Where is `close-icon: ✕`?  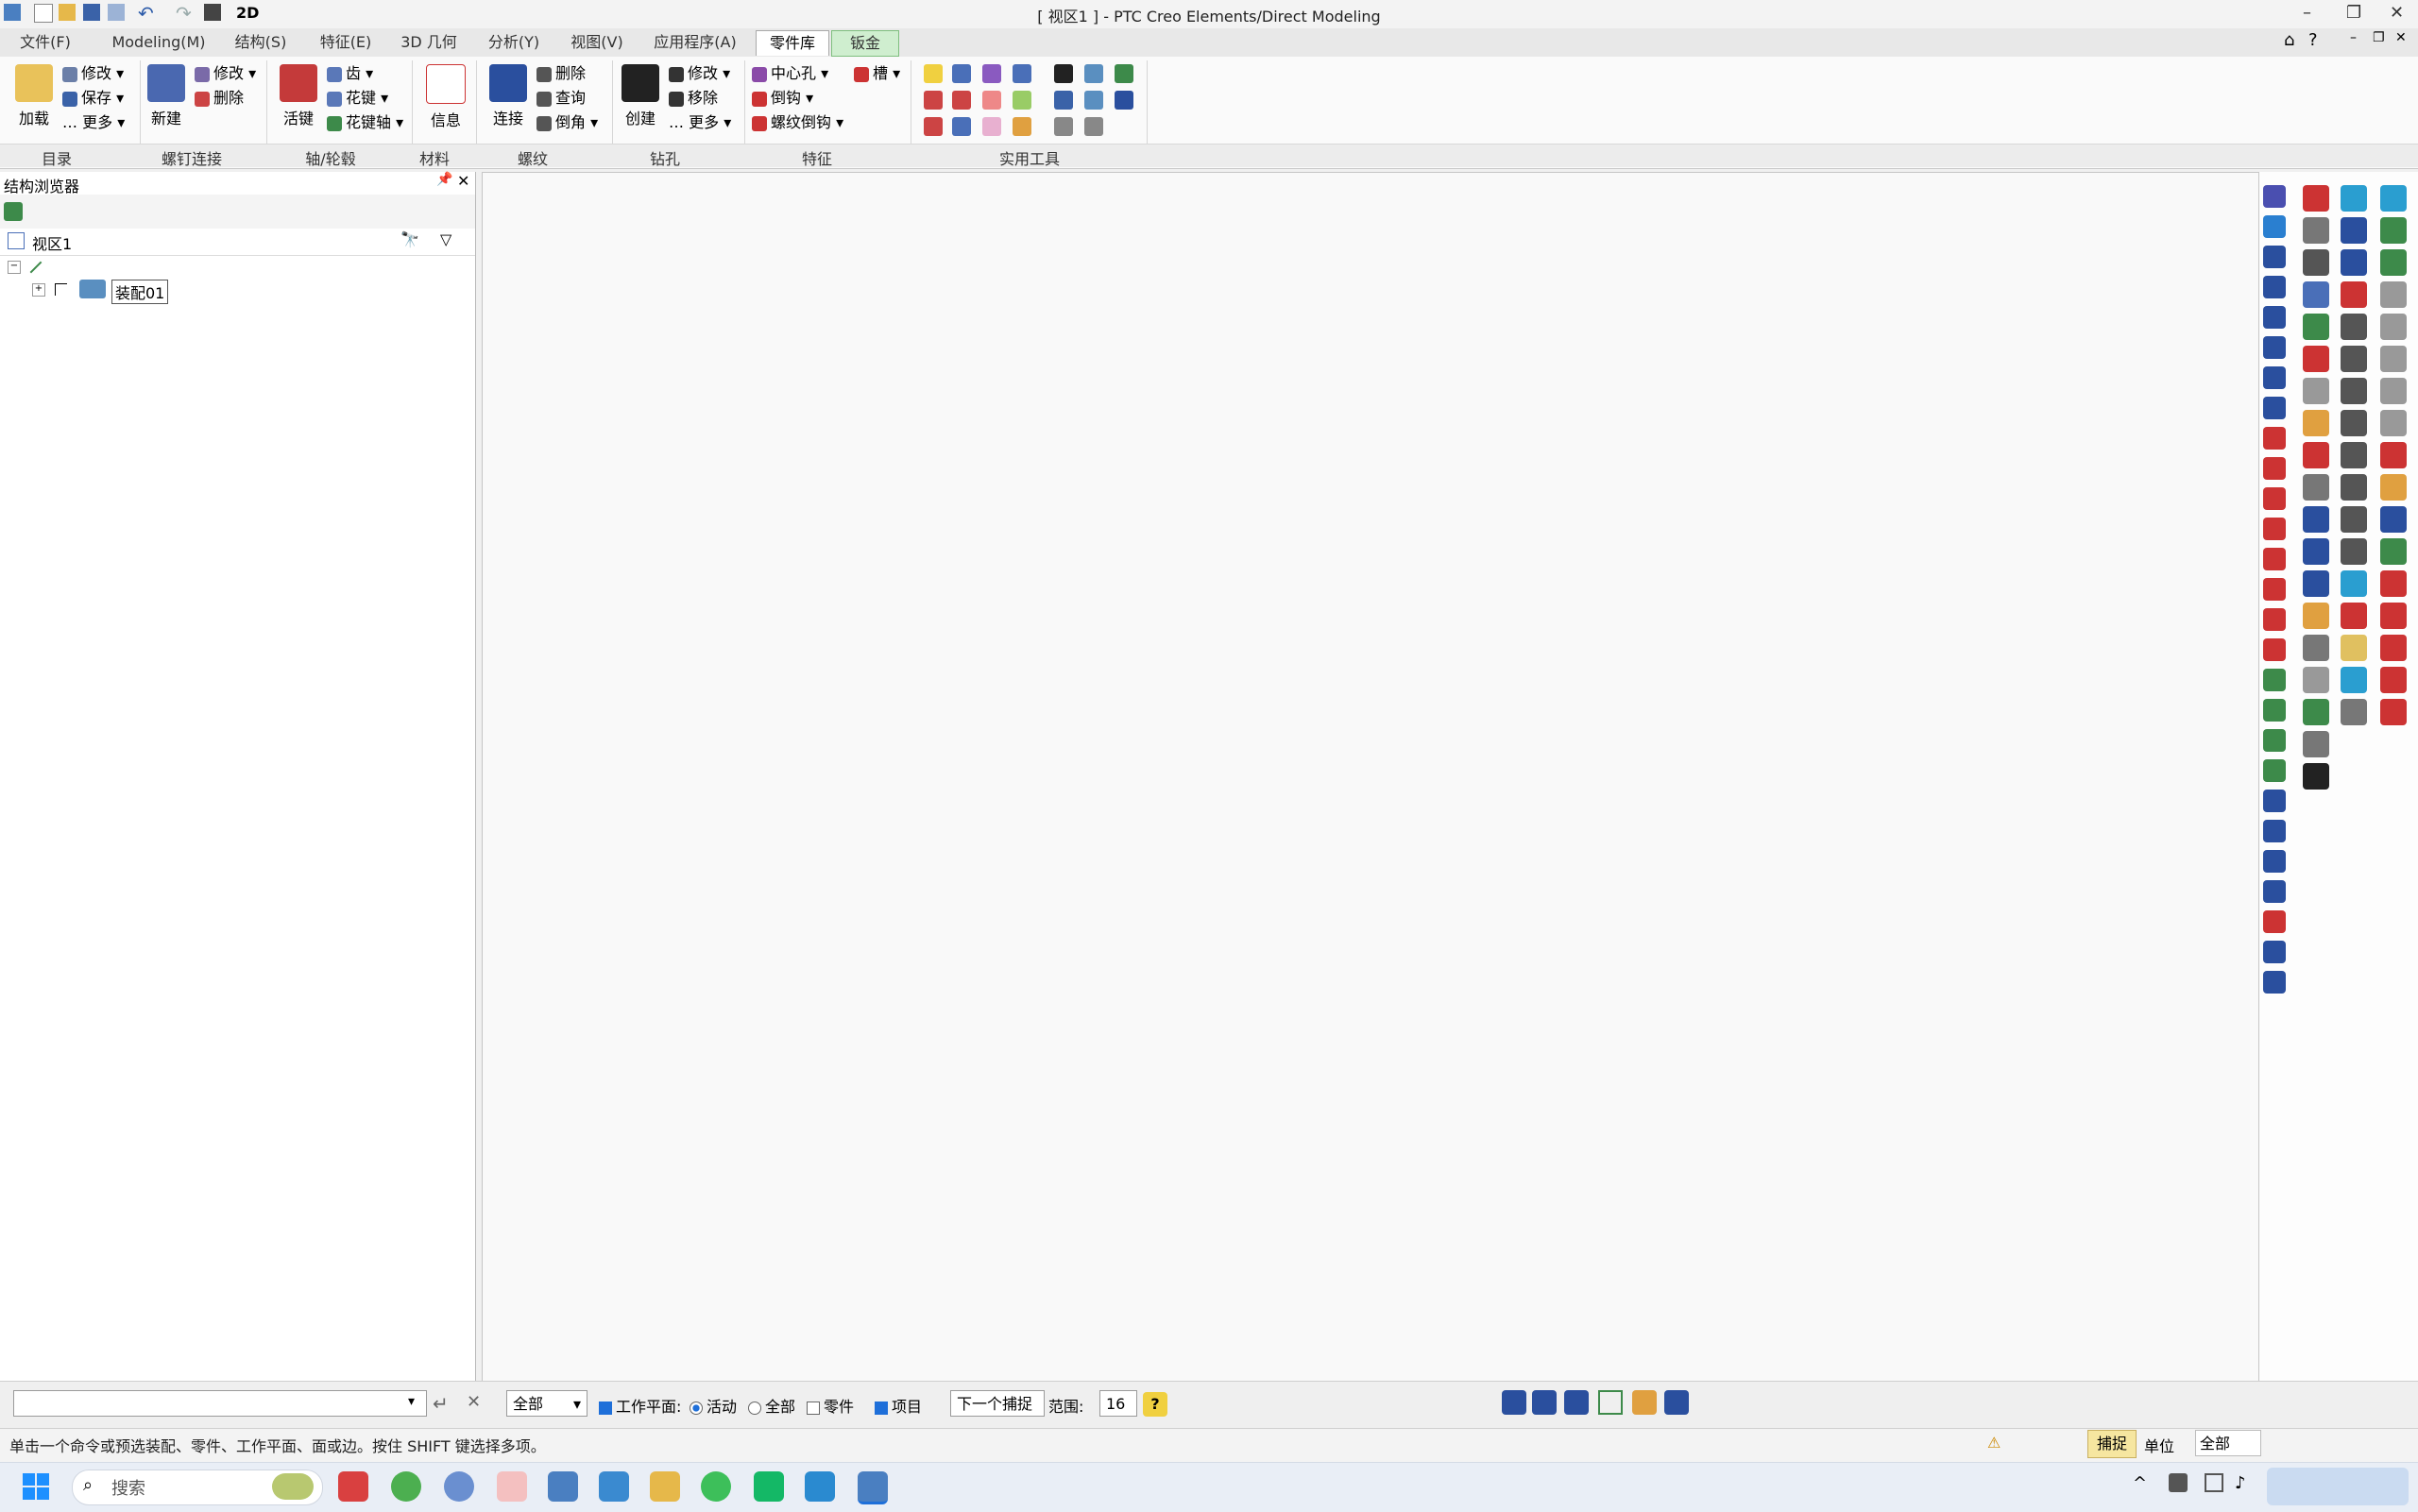 close-icon: ✕ is located at coordinates (2397, 13).